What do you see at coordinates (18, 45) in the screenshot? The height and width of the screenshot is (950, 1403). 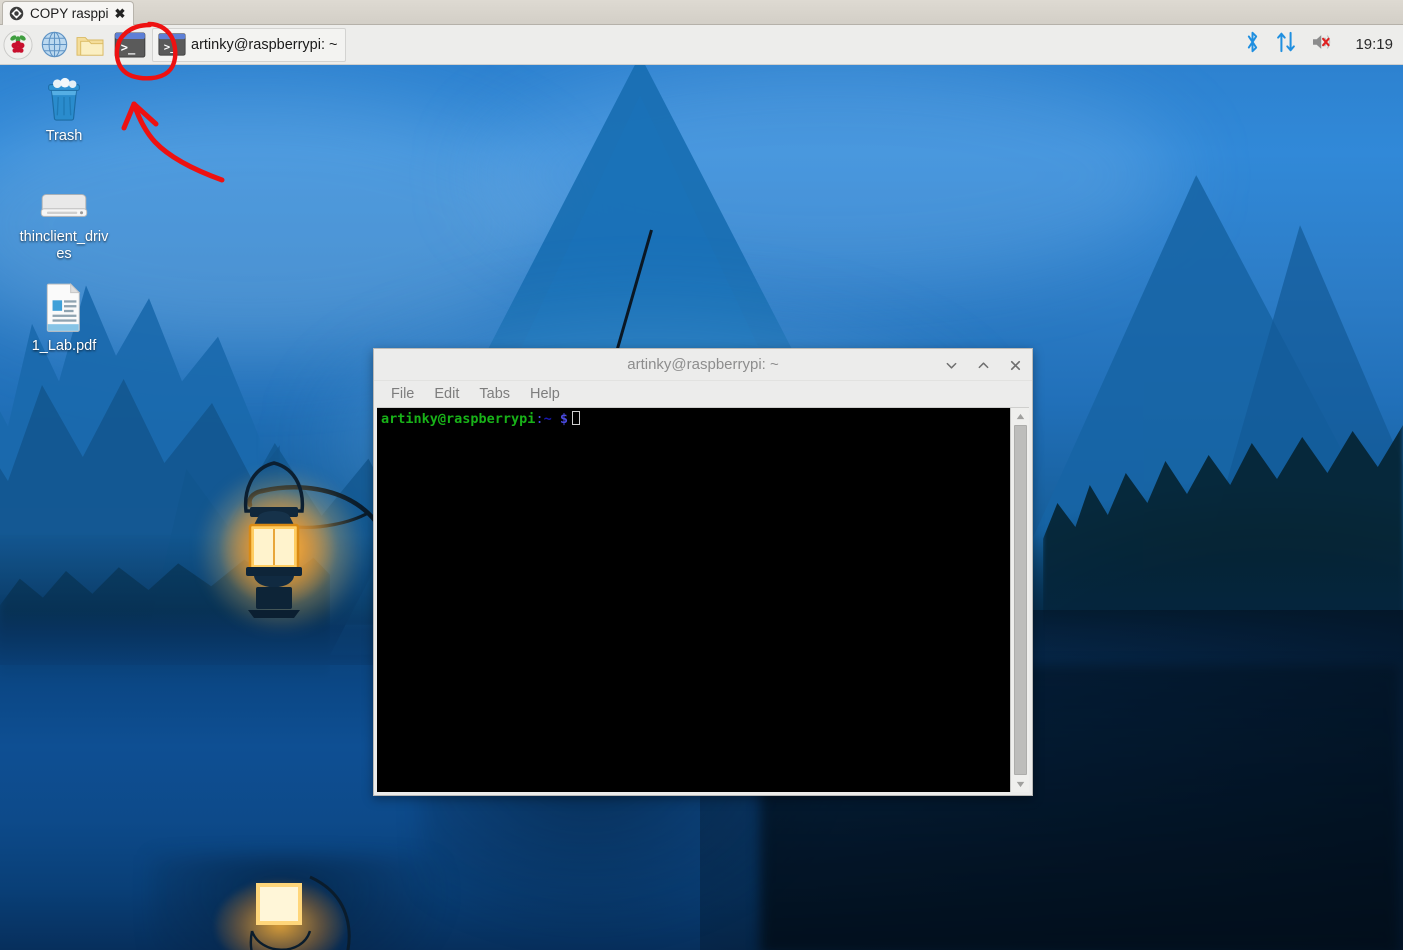 I see `raspberry-menu-icon` at bounding box center [18, 45].